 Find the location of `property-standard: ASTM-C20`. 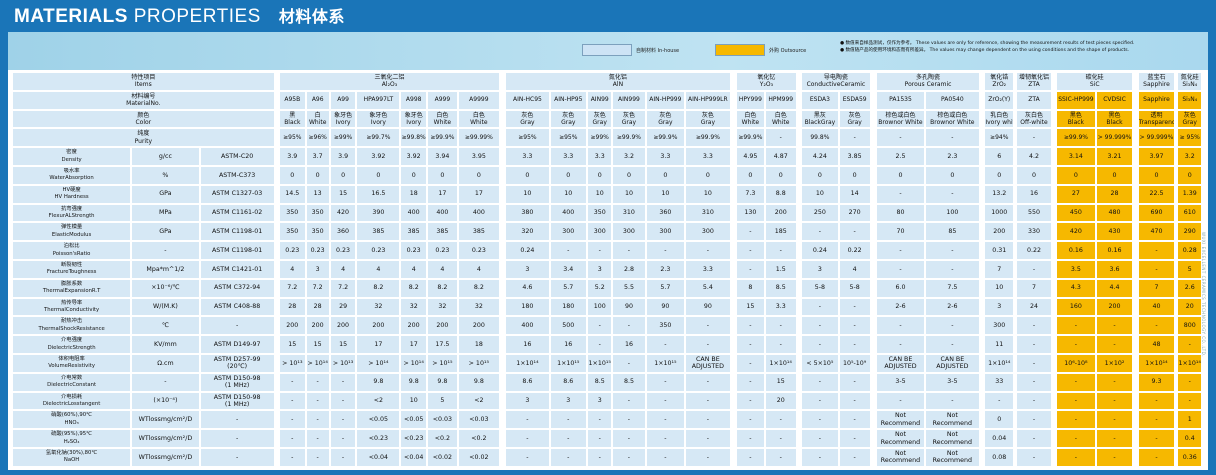

property-standard: ASTM-C20 is located at coordinates (237, 156).